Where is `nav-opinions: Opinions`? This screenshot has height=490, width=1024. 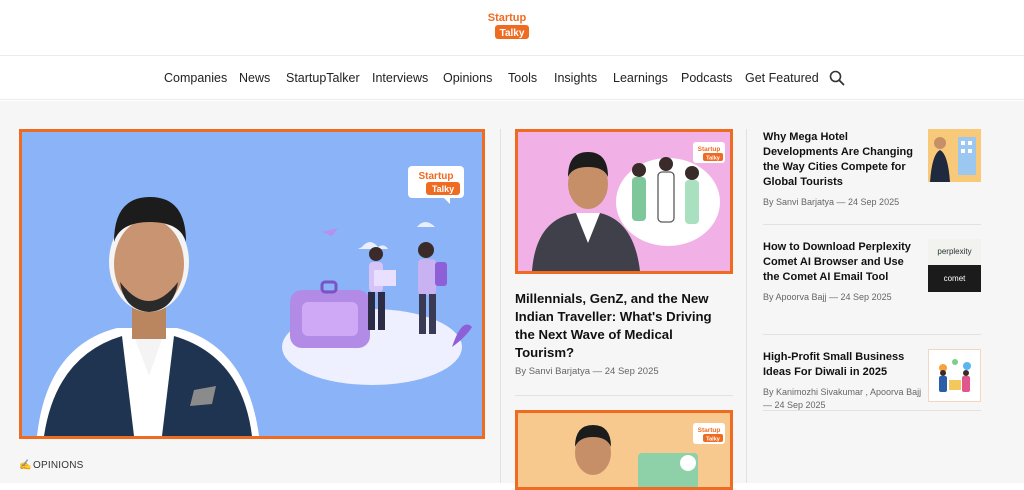
nav-opinions: Opinions is located at coordinates (467, 78).